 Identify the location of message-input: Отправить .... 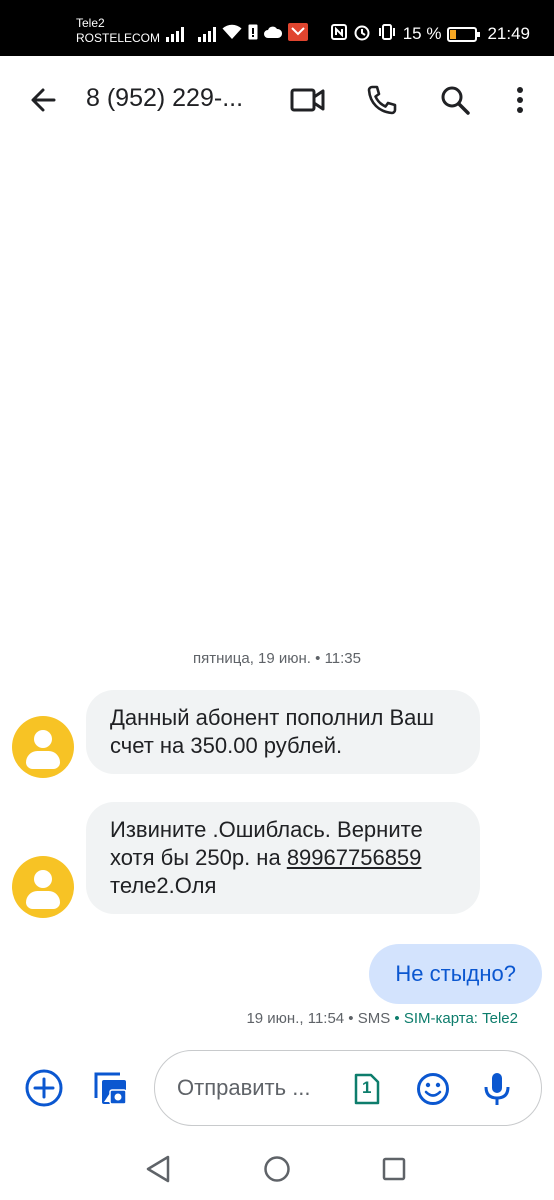
(244, 1088).